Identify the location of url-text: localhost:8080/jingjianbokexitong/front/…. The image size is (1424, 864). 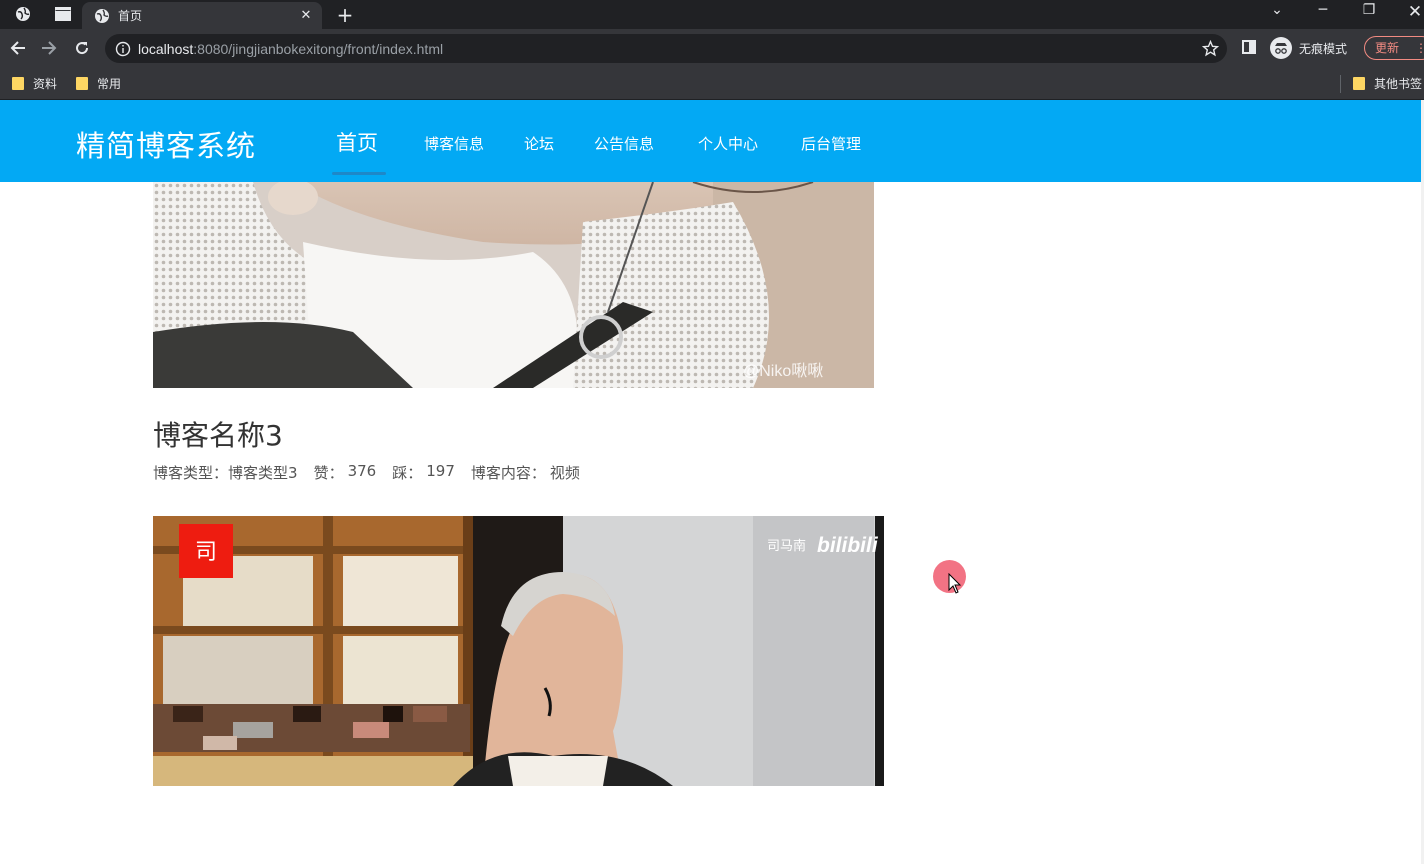
(291, 48).